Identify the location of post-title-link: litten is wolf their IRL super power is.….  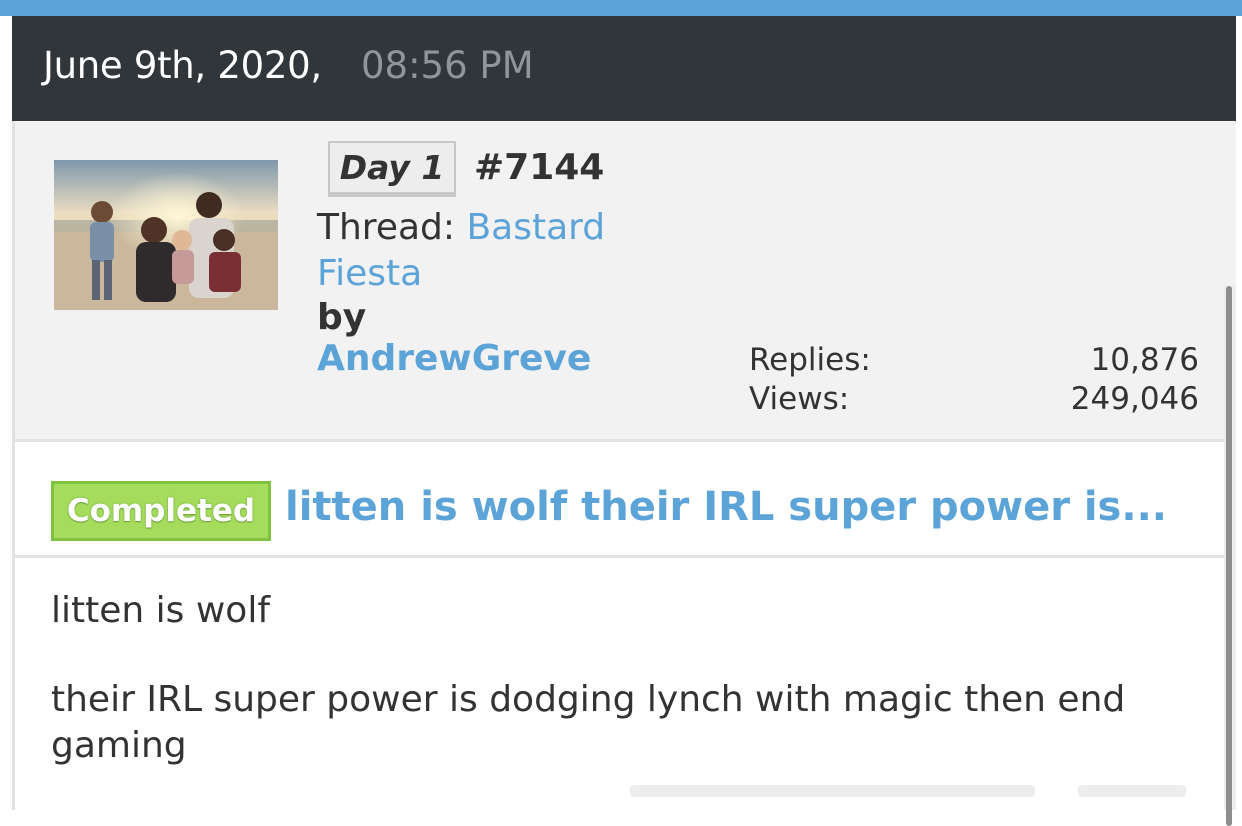
(726, 507).